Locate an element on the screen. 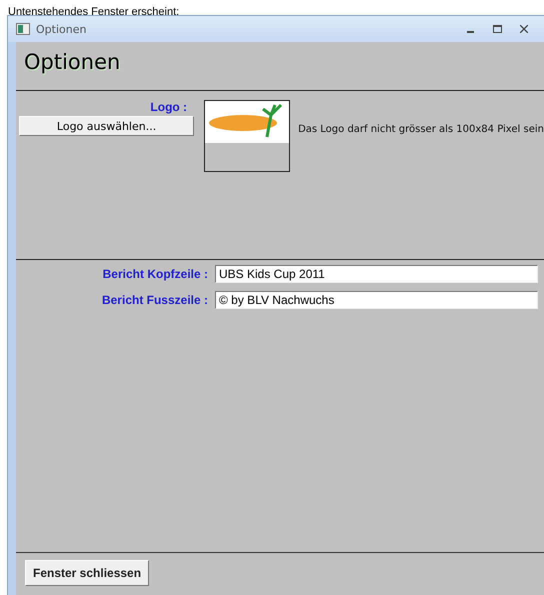 The height and width of the screenshot is (595, 544). window-title: Optionen is located at coordinates (62, 29).